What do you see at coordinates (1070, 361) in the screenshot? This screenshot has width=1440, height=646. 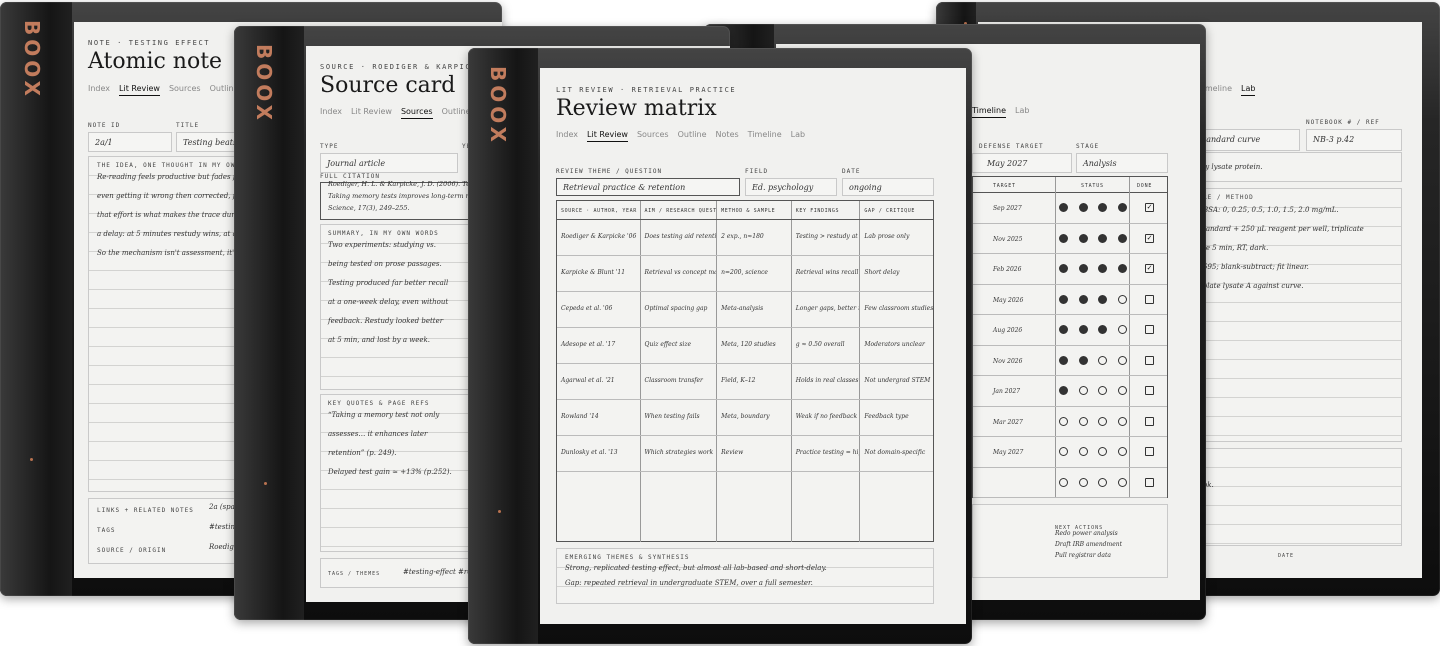 I see `milestone-row: Nov 2026` at bounding box center [1070, 361].